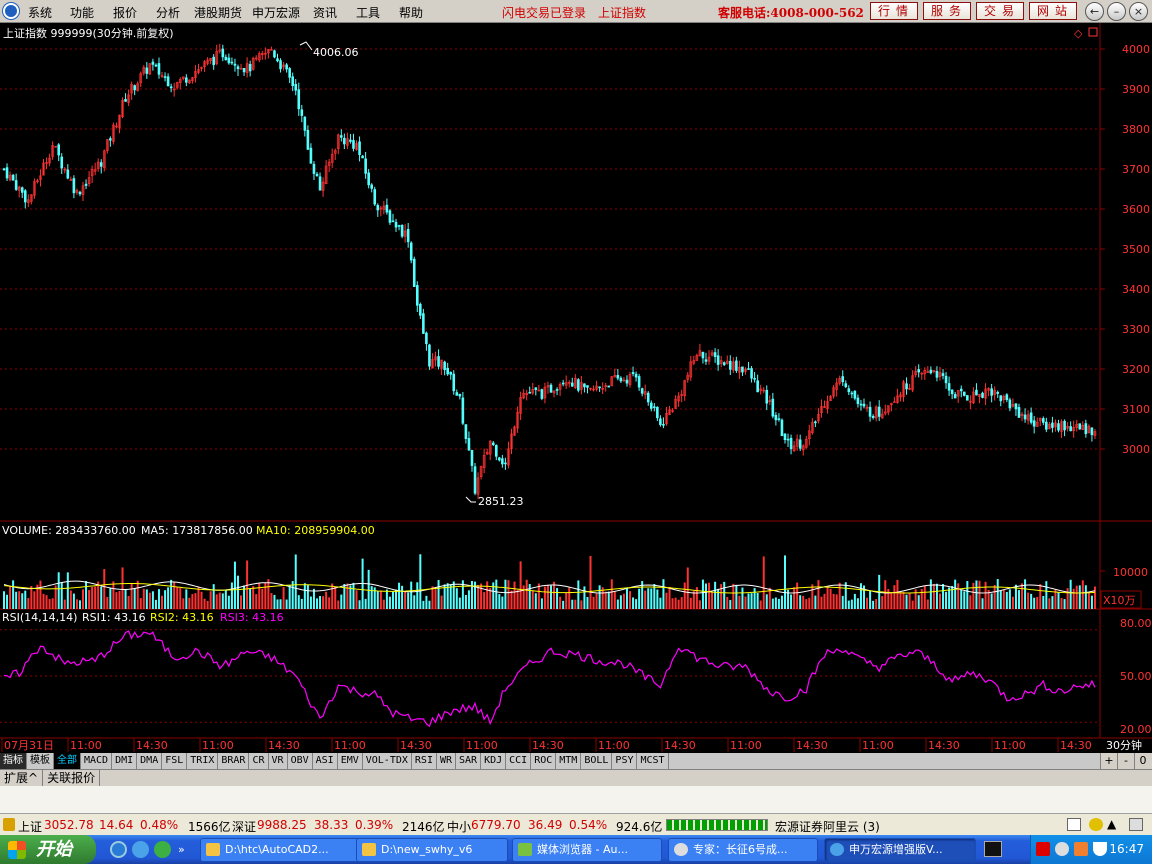 The width and height of the screenshot is (1152, 864). What do you see at coordinates (168, 12) in the screenshot?
I see `menu-analysis: 分析` at bounding box center [168, 12].